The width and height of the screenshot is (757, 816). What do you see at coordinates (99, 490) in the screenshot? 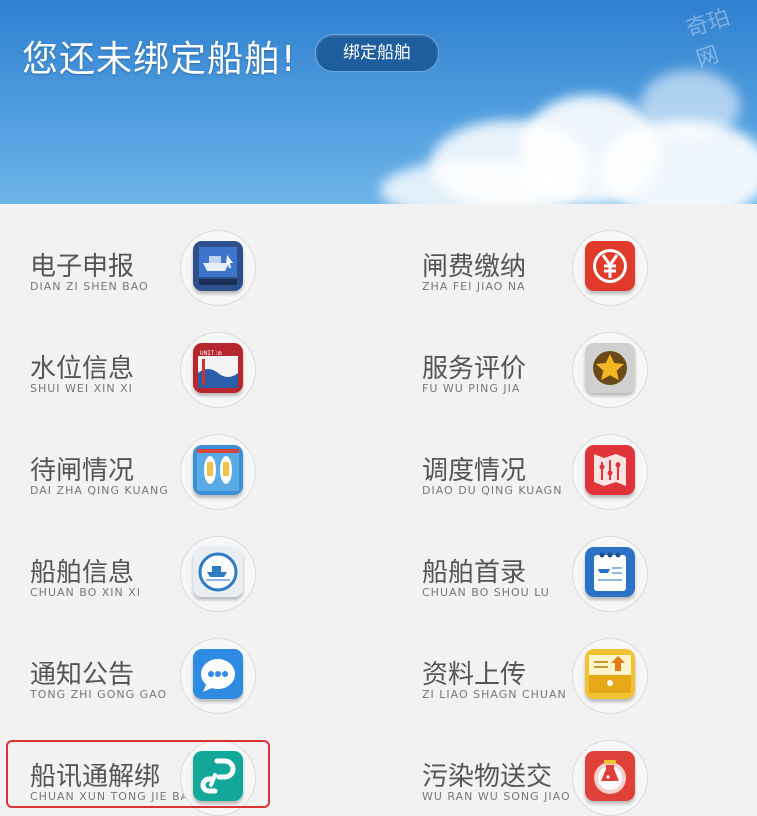
I see `menu-item-pinyin: DAI ZHA QING KUANG` at bounding box center [99, 490].